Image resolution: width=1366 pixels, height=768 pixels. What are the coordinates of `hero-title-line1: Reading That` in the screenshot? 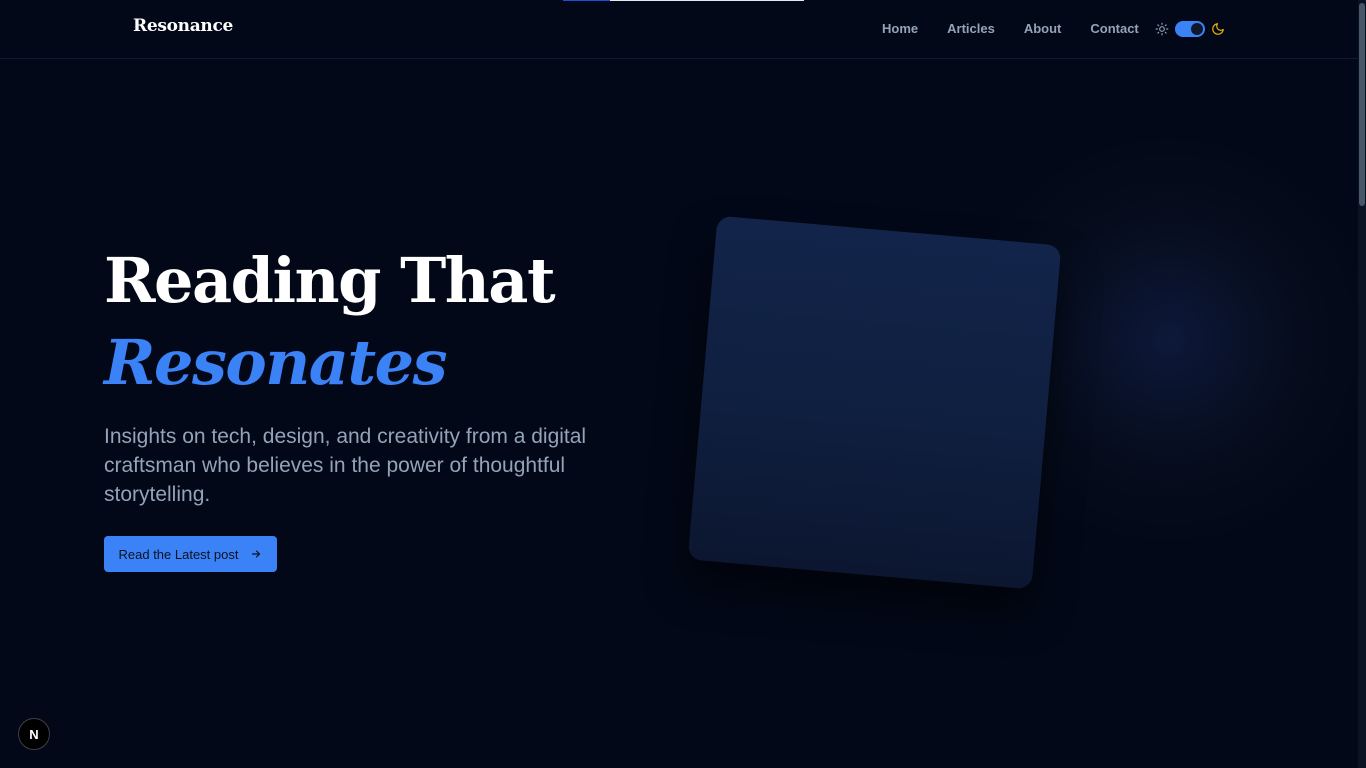 It's located at (330, 280).